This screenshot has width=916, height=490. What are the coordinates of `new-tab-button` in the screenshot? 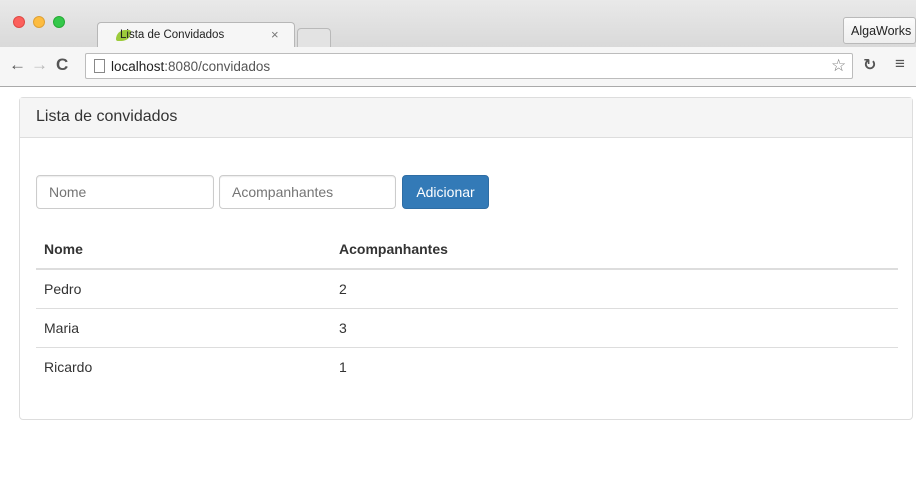 It's located at (314, 37).